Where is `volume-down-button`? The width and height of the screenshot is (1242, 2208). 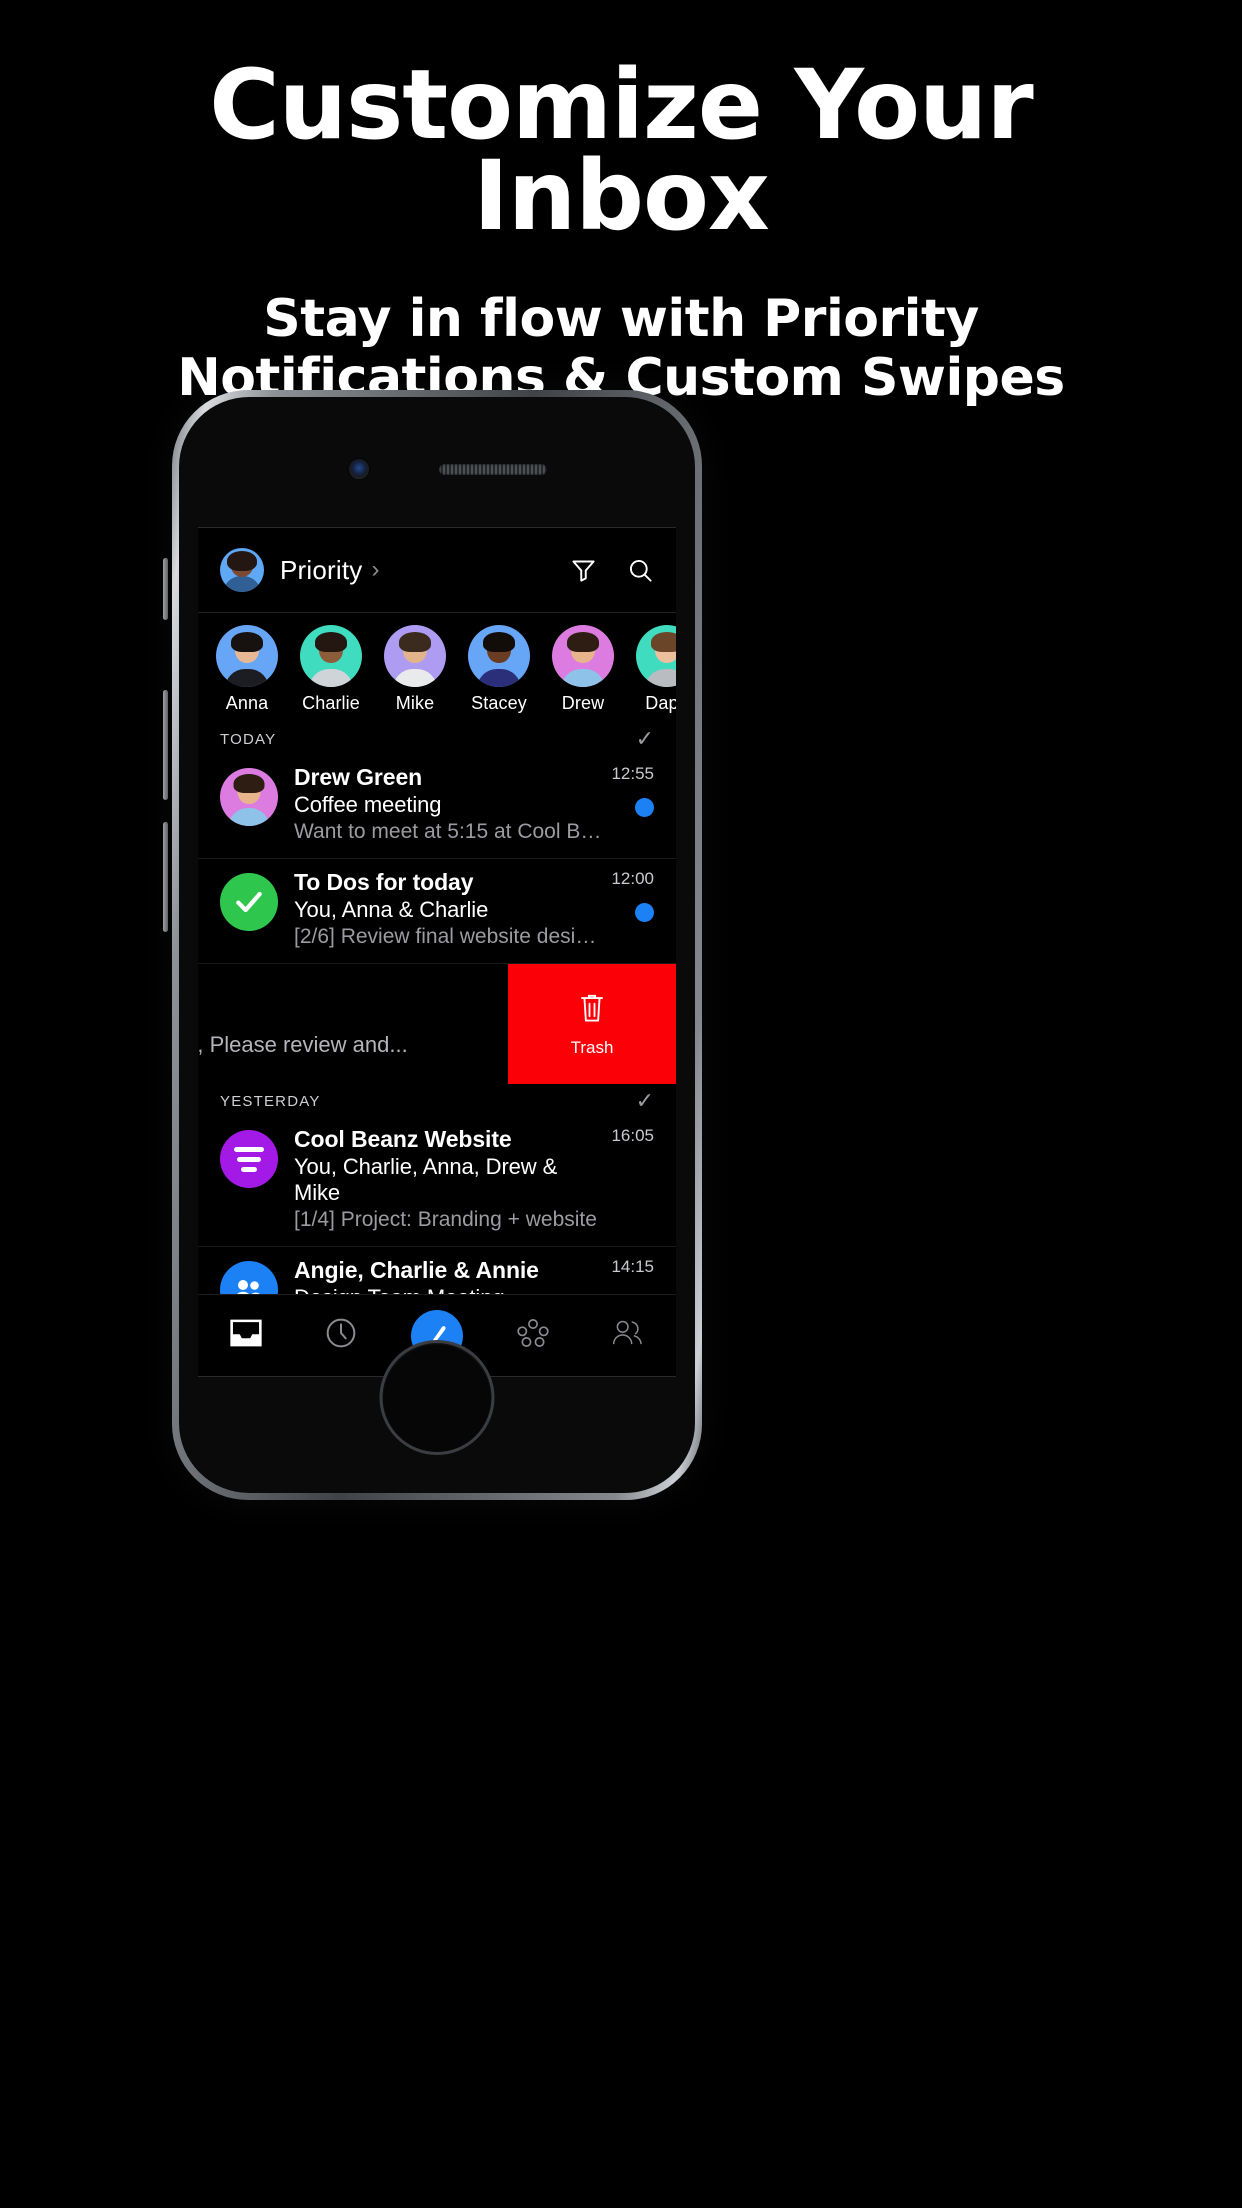
volume-down-button is located at coordinates (165, 877).